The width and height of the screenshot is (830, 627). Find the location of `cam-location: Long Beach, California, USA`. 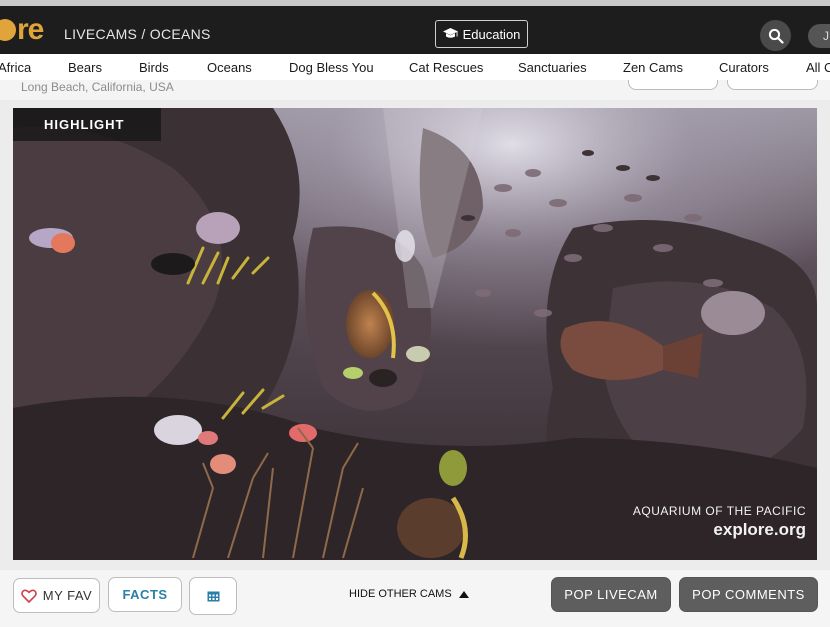

cam-location: Long Beach, California, USA is located at coordinates (97, 87).